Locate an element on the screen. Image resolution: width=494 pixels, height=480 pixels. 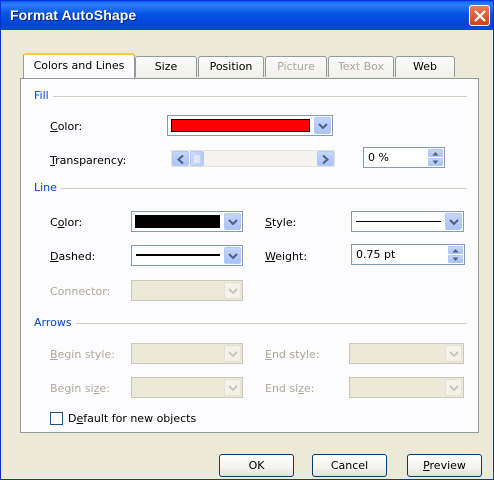
connector-dropdown-button is located at coordinates (232, 290).